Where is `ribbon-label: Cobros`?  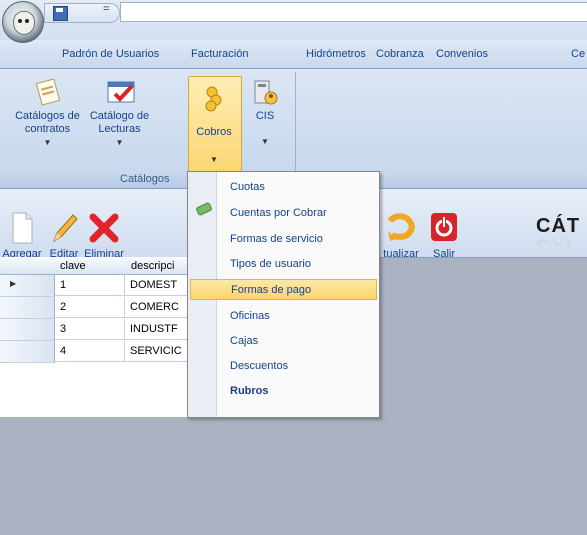
ribbon-label: Cobros is located at coordinates (214, 132).